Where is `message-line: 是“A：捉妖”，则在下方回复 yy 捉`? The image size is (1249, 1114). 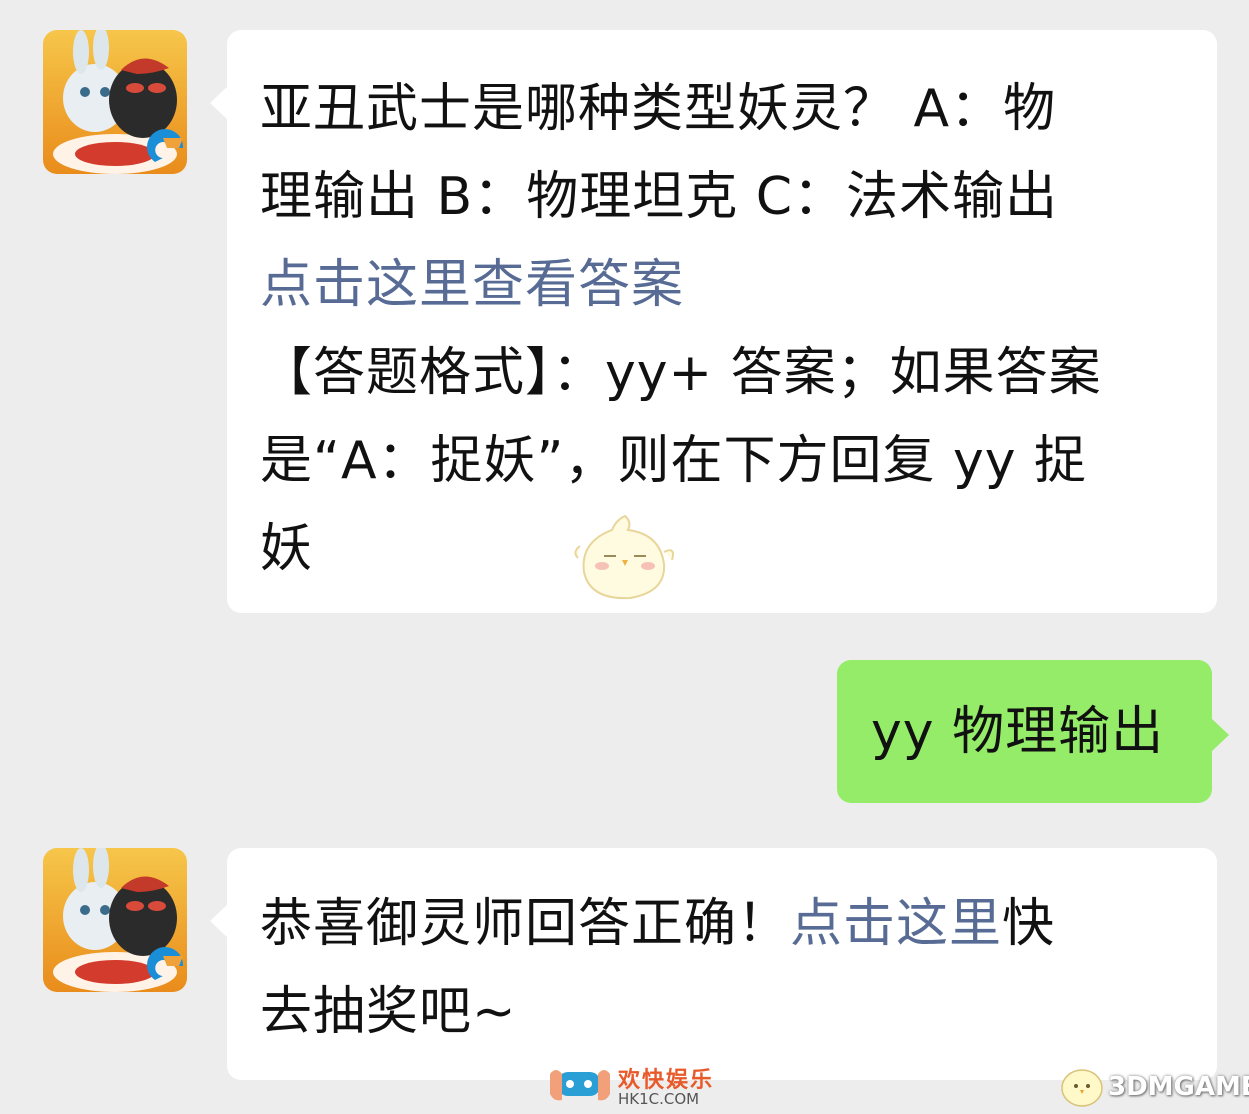 message-line: 是“A：捉妖”，则在下方回复 yy 捉 is located at coordinates (674, 461).